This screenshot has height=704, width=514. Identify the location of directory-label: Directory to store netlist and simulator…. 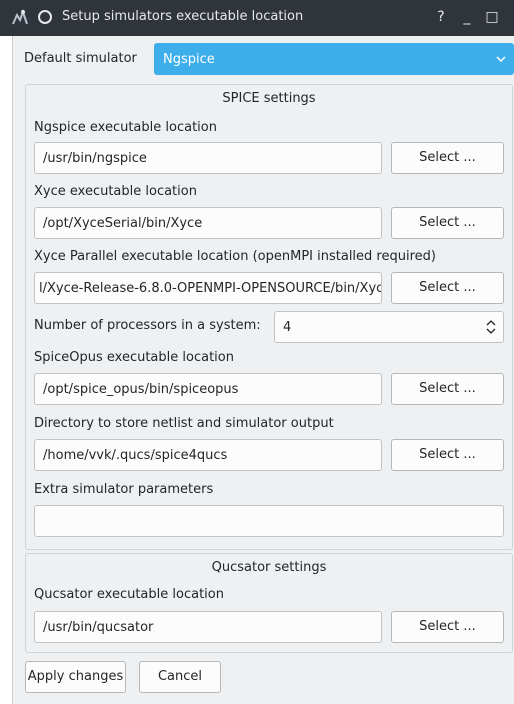
(184, 423).